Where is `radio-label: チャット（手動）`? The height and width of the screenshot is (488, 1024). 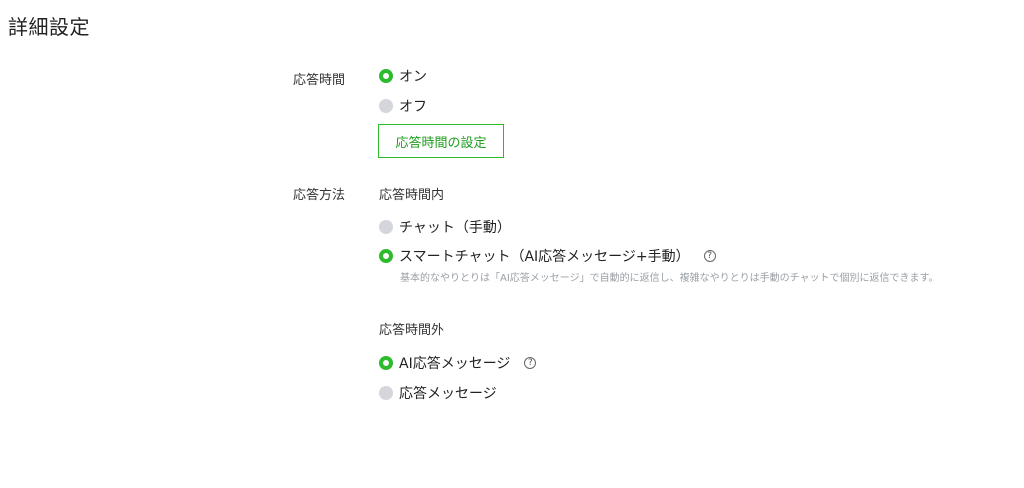
radio-label: チャット（手動） is located at coordinates (455, 228).